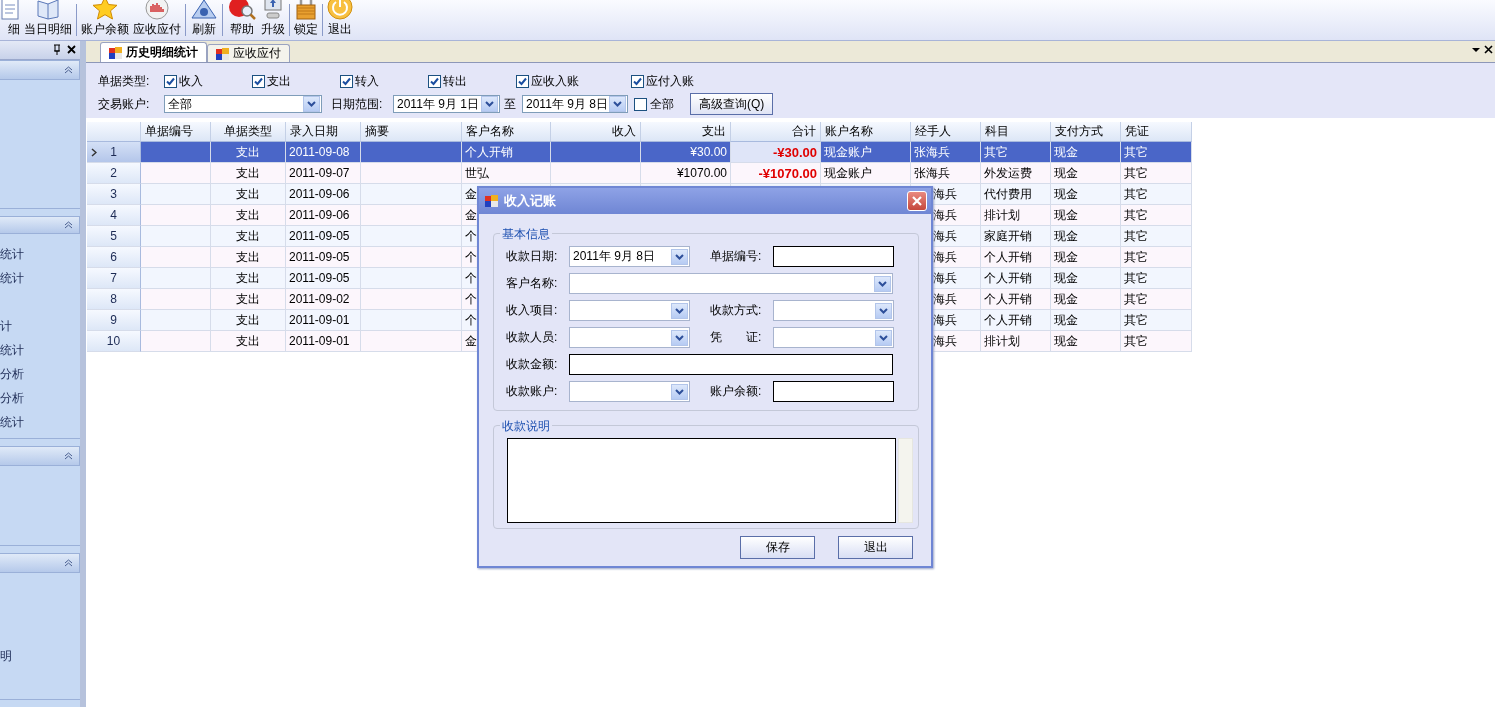 The height and width of the screenshot is (707, 1495). Describe the element at coordinates (510, 104) in the screenshot. I see `range-separator: 至` at that location.